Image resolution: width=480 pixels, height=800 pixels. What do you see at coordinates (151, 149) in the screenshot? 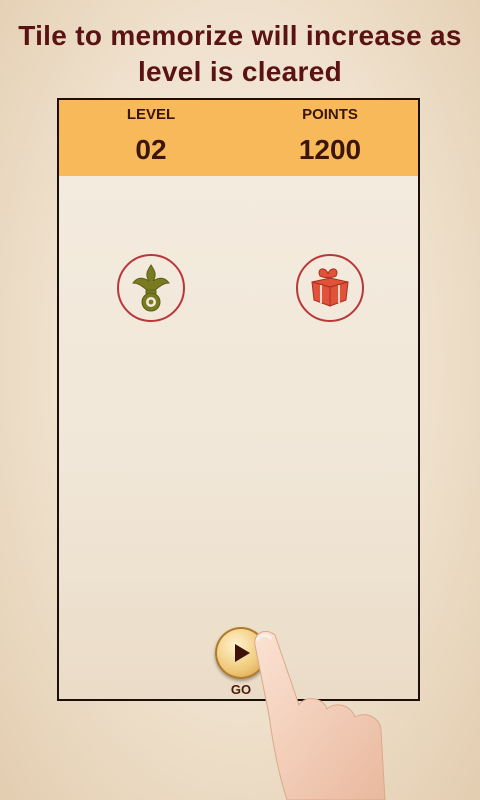
I see `level-value: 02` at bounding box center [151, 149].